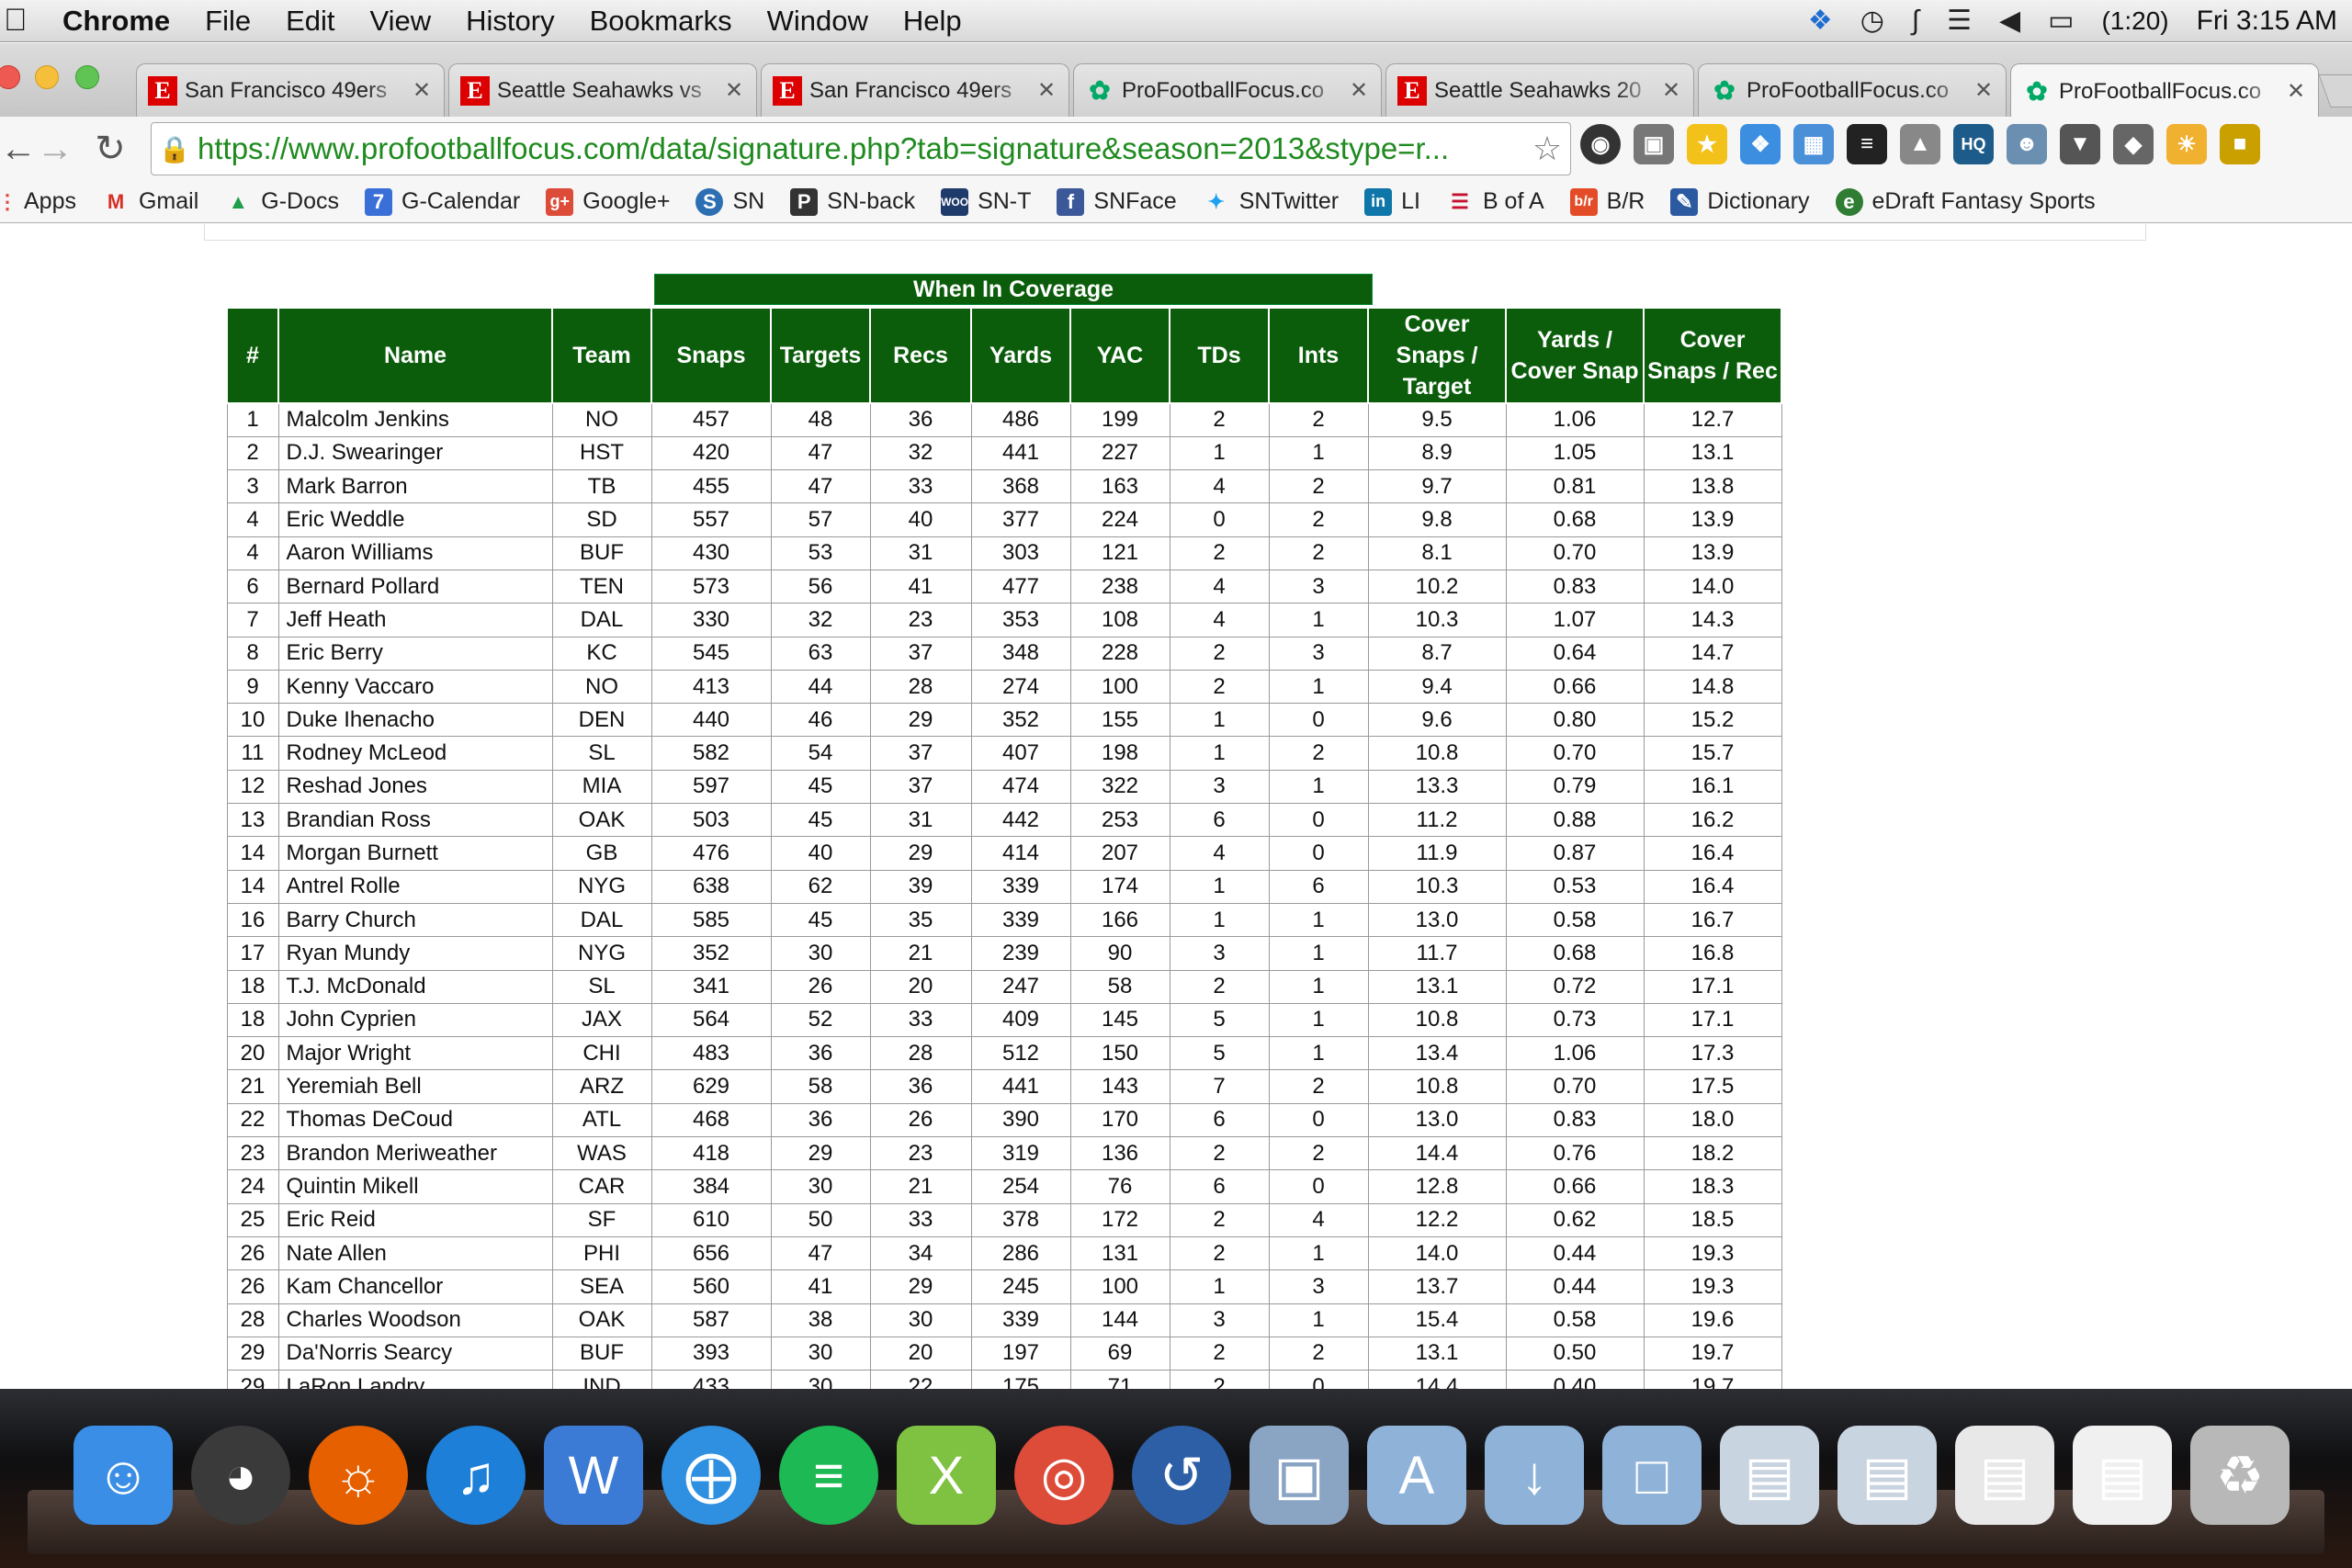  What do you see at coordinates (510, 21) in the screenshot?
I see `menu-history: History` at bounding box center [510, 21].